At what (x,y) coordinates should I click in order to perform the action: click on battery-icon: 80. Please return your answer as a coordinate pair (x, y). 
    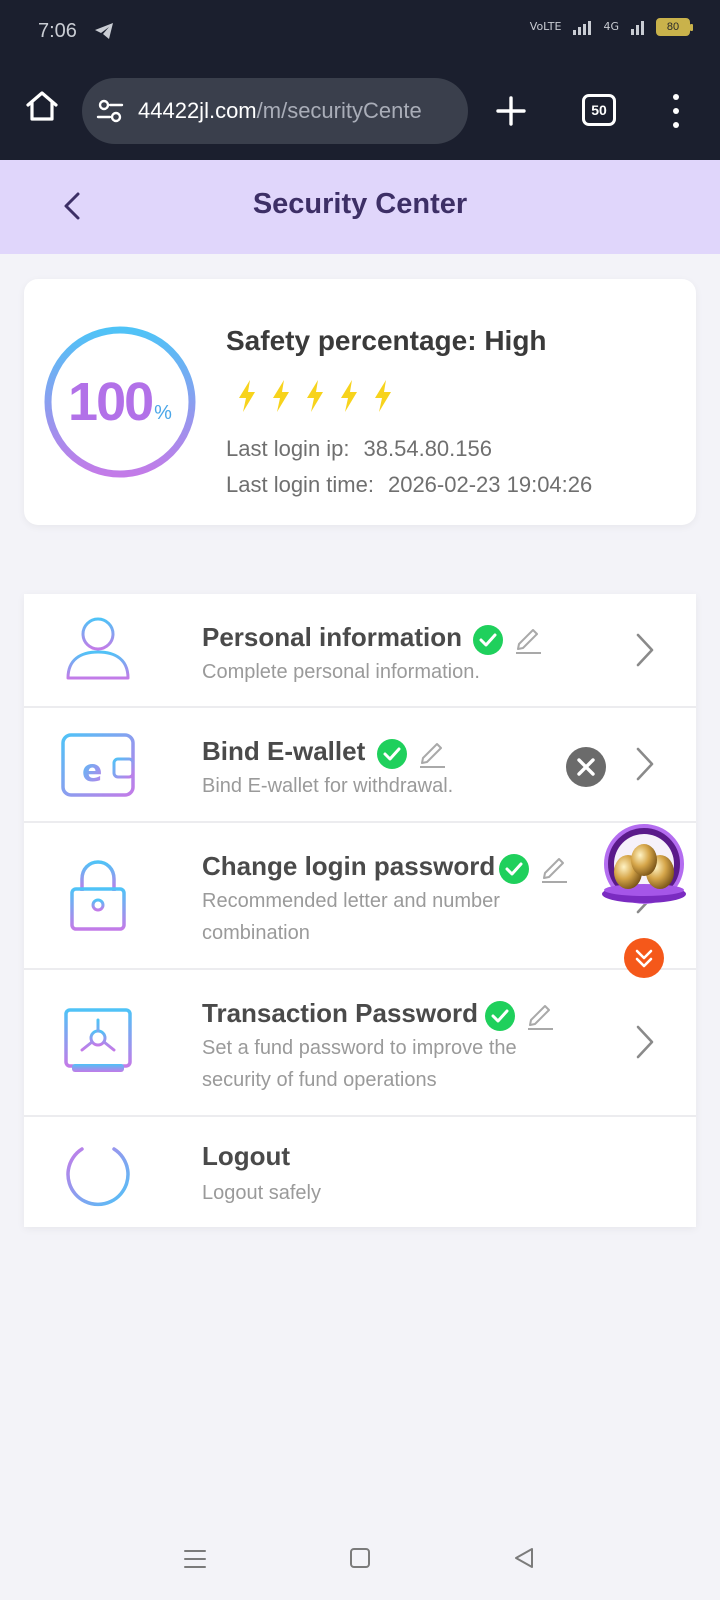
    Looking at the image, I should click on (674, 27).